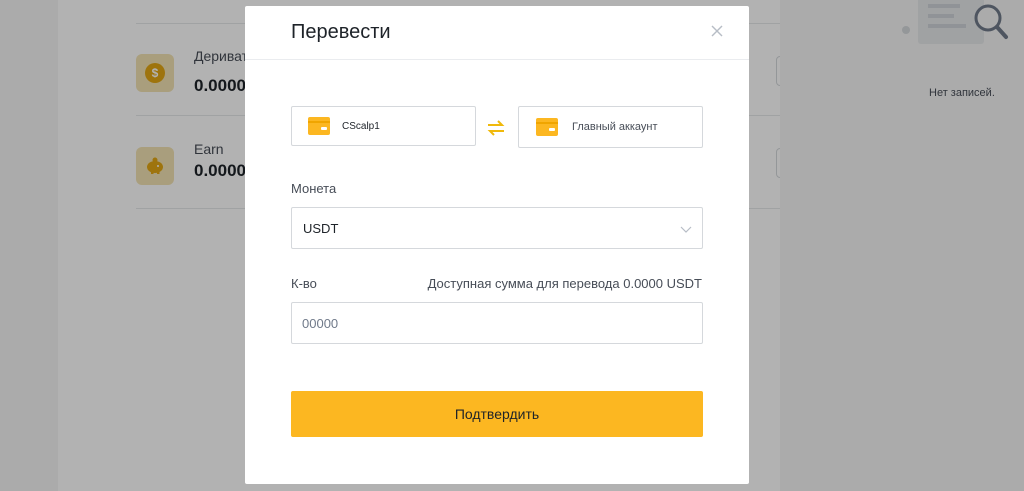 This screenshot has height=491, width=1024. Describe the element at coordinates (496, 128) in the screenshot. I see `swap-arrows-icon` at that location.